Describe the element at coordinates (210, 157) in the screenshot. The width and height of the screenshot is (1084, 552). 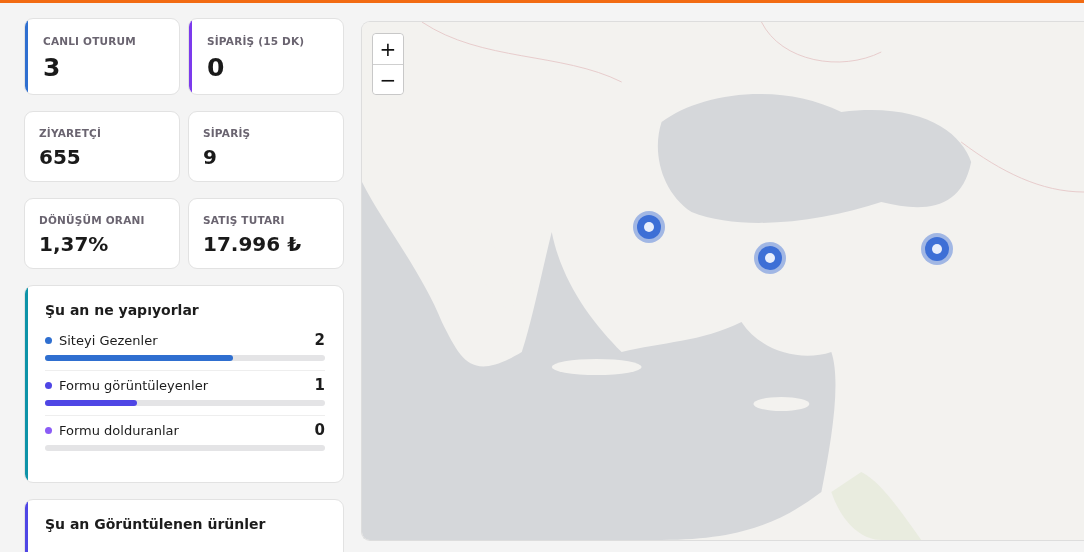
I see `stat-value: 9` at that location.